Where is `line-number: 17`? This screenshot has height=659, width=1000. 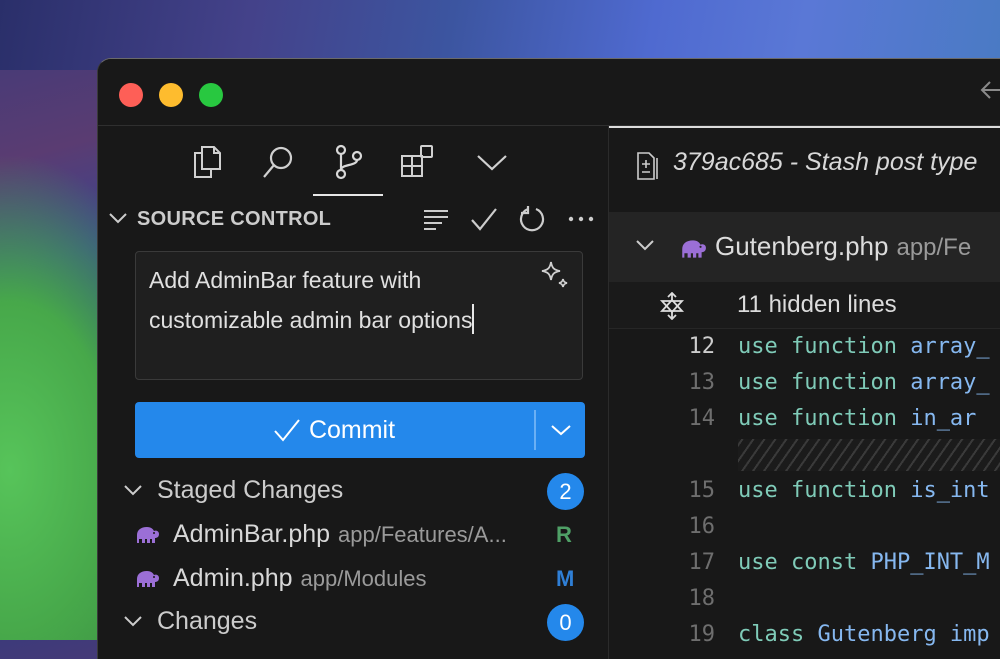
line-number: 17 is located at coordinates (702, 562).